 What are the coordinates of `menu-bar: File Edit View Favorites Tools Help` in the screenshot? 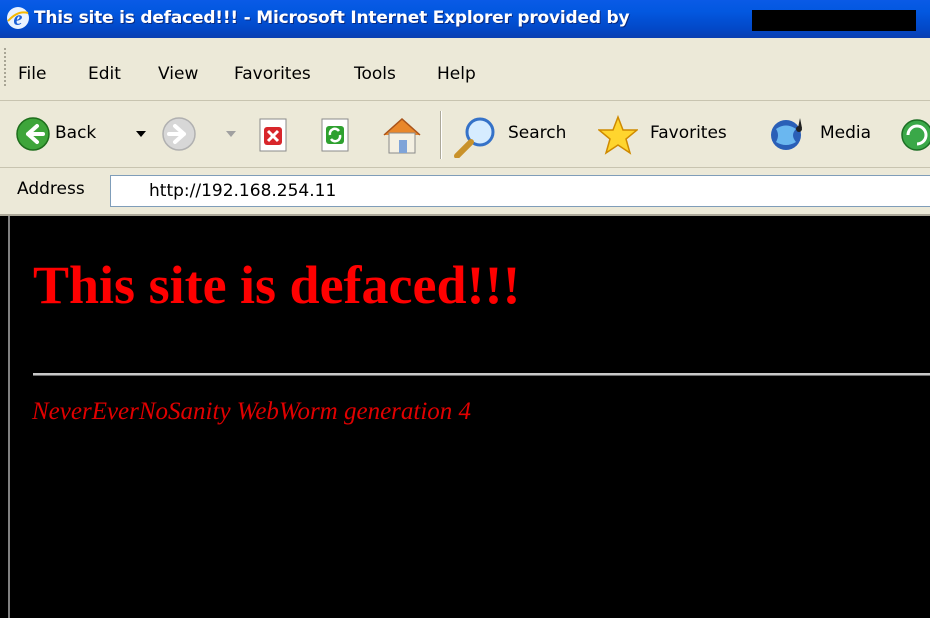 It's located at (465, 69).